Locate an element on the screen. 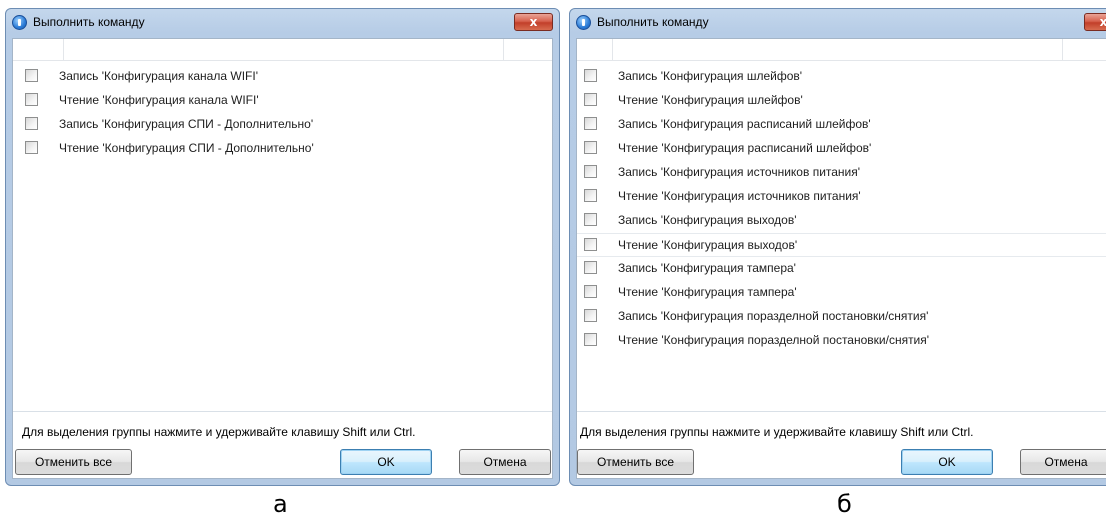  list-item: Чтение 'Конфигурация расписаний шлейфов' is located at coordinates (841, 149).